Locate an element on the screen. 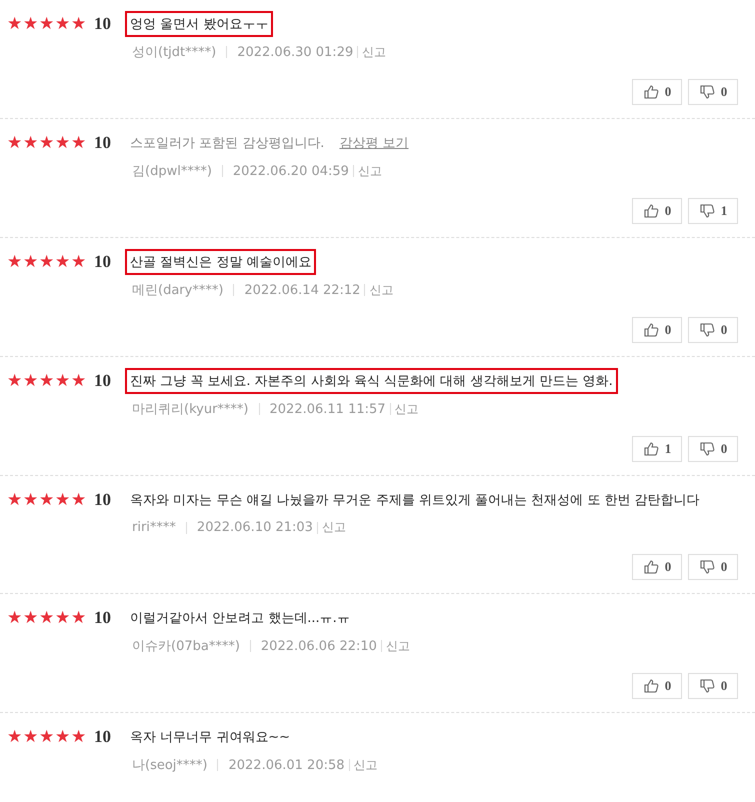 The height and width of the screenshot is (802, 755). review-date: 2022.06.11 11:57 is located at coordinates (328, 409).